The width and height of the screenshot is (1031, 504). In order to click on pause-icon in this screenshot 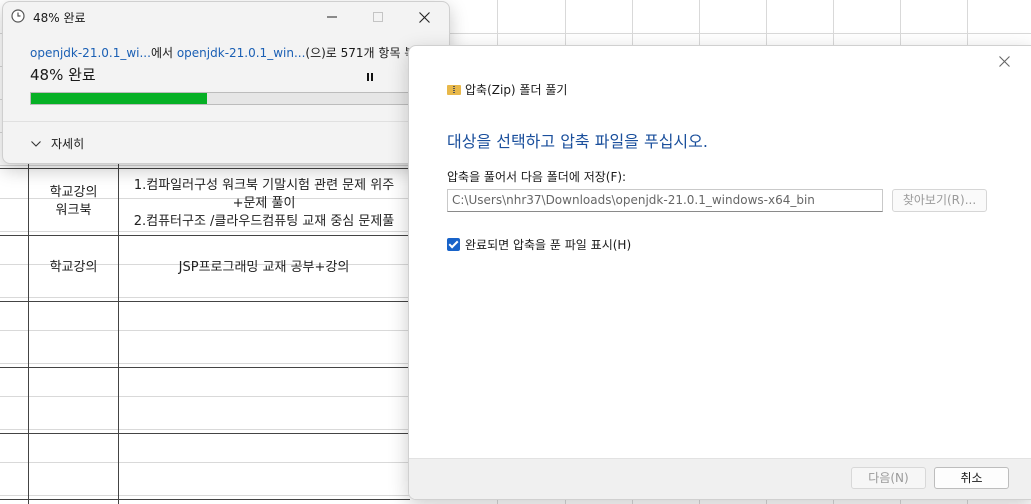, I will do `click(370, 75)`.